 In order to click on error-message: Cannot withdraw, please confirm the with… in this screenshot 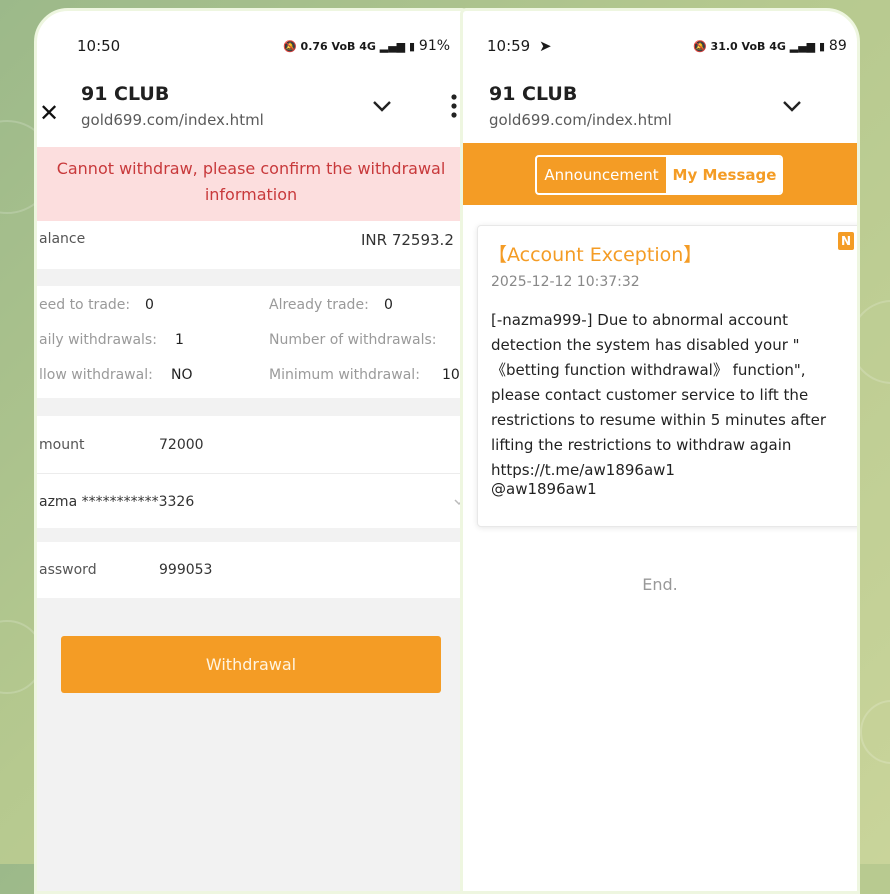, I will do `click(251, 181)`.